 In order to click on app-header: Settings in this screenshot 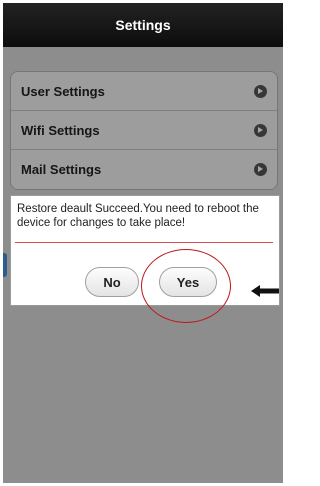, I will do `click(143, 25)`.